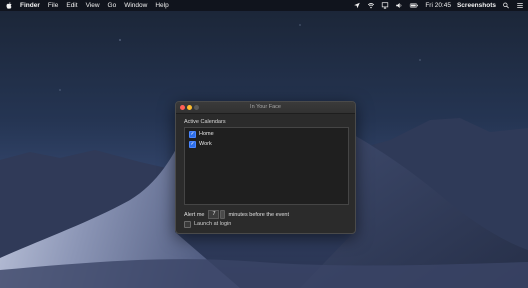 This screenshot has height=288, width=528. What do you see at coordinates (506, 5) in the screenshot?
I see `search-icon` at bounding box center [506, 5].